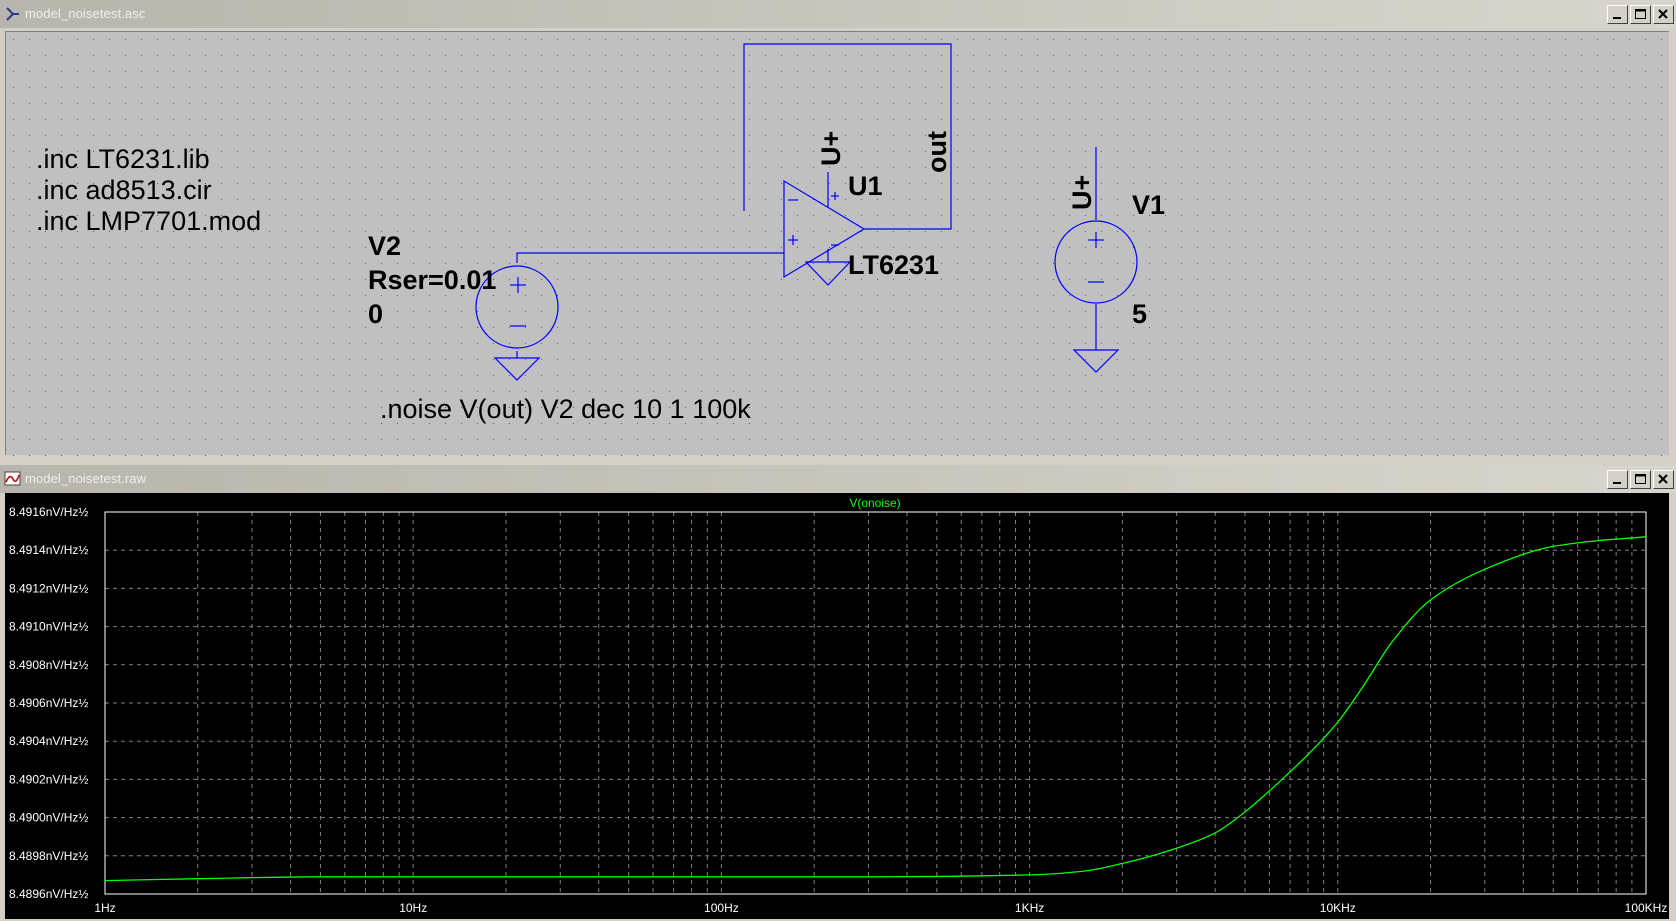 The image size is (1676, 921). Describe the element at coordinates (565, 409) in the screenshot. I see `analysis-directive: .noise V(out) V2 dec 10 1 100k` at that location.